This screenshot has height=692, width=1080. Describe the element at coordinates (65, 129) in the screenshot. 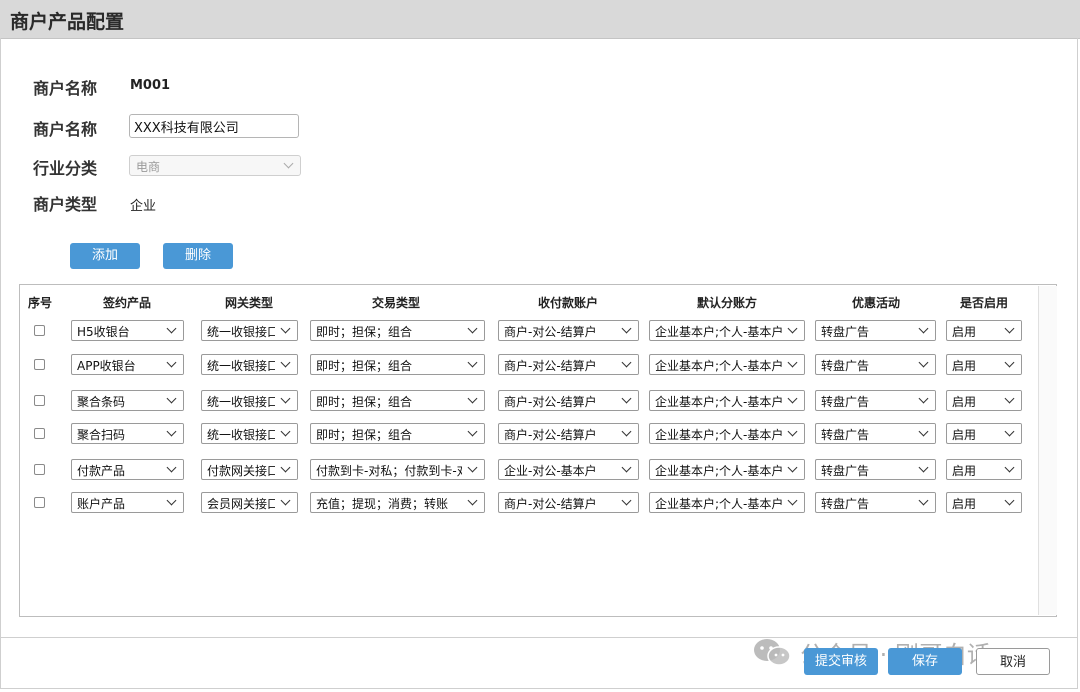

I see `merchant-name-label: 商户名称` at that location.